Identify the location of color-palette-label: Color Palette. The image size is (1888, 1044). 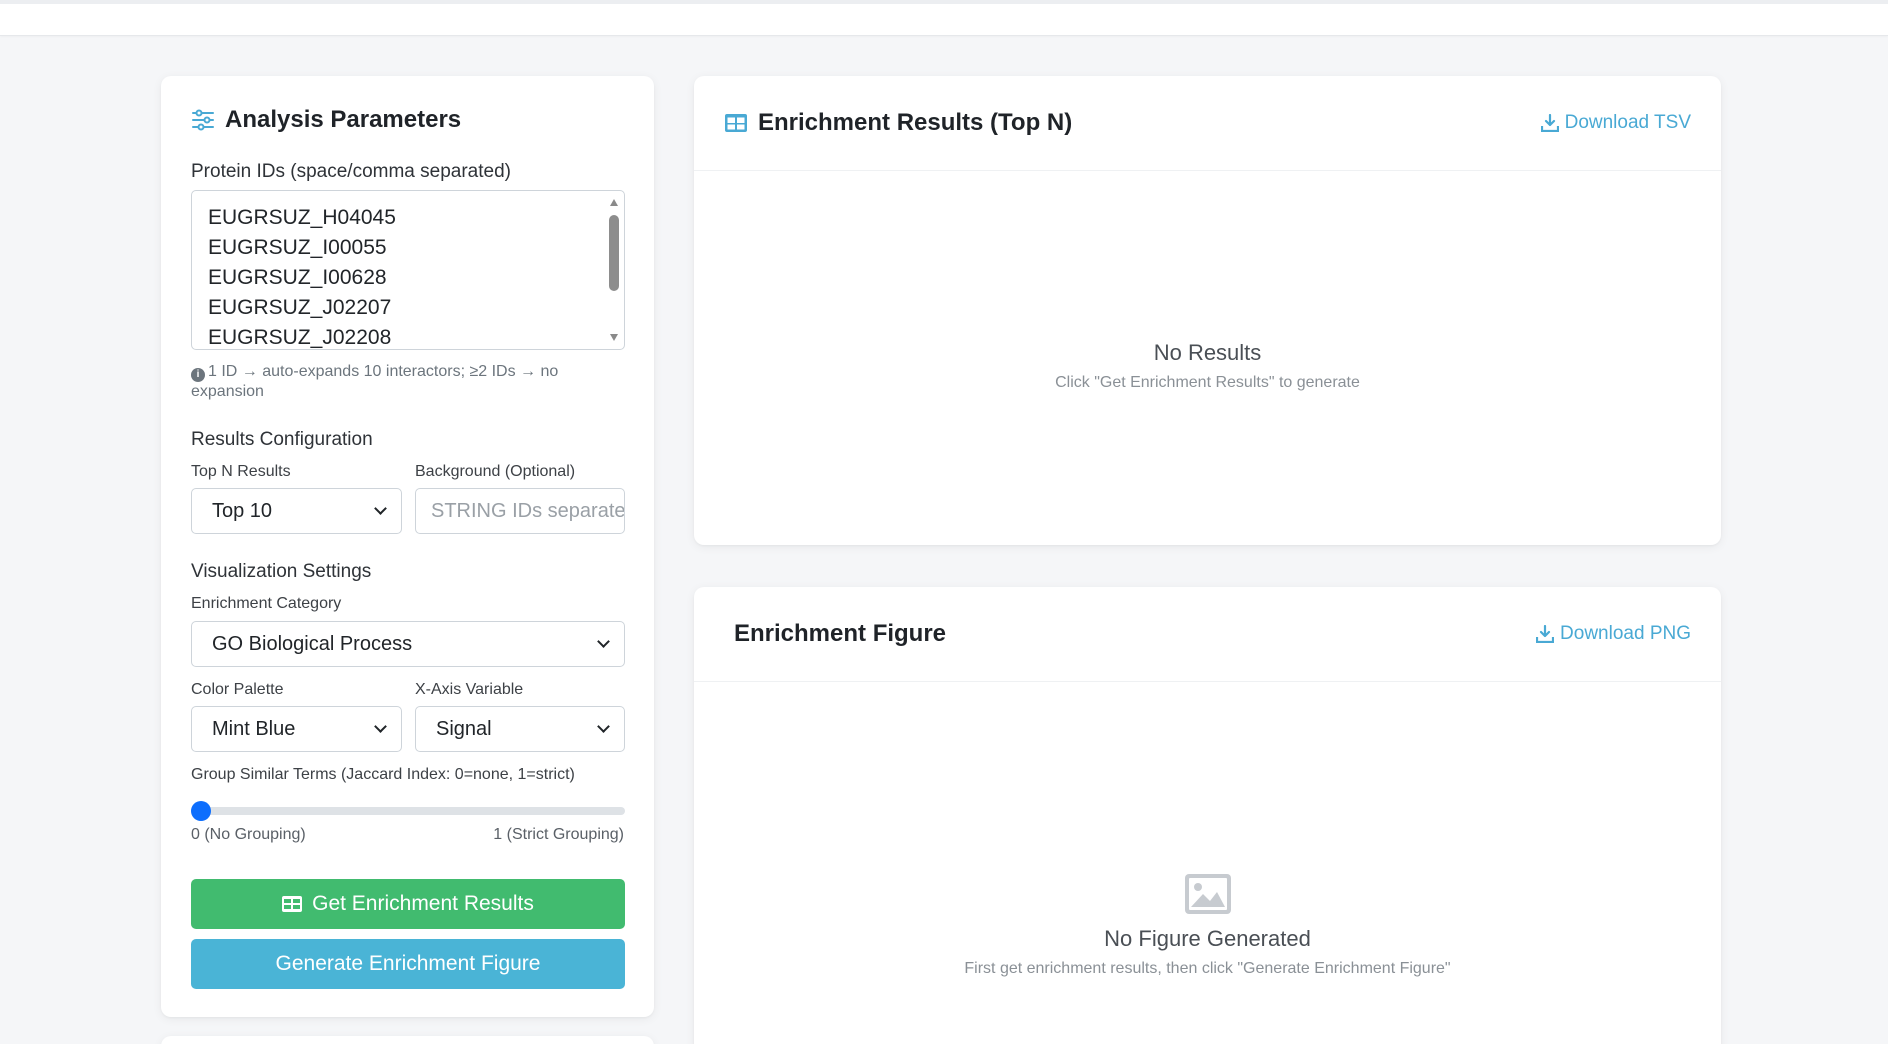
(237, 689).